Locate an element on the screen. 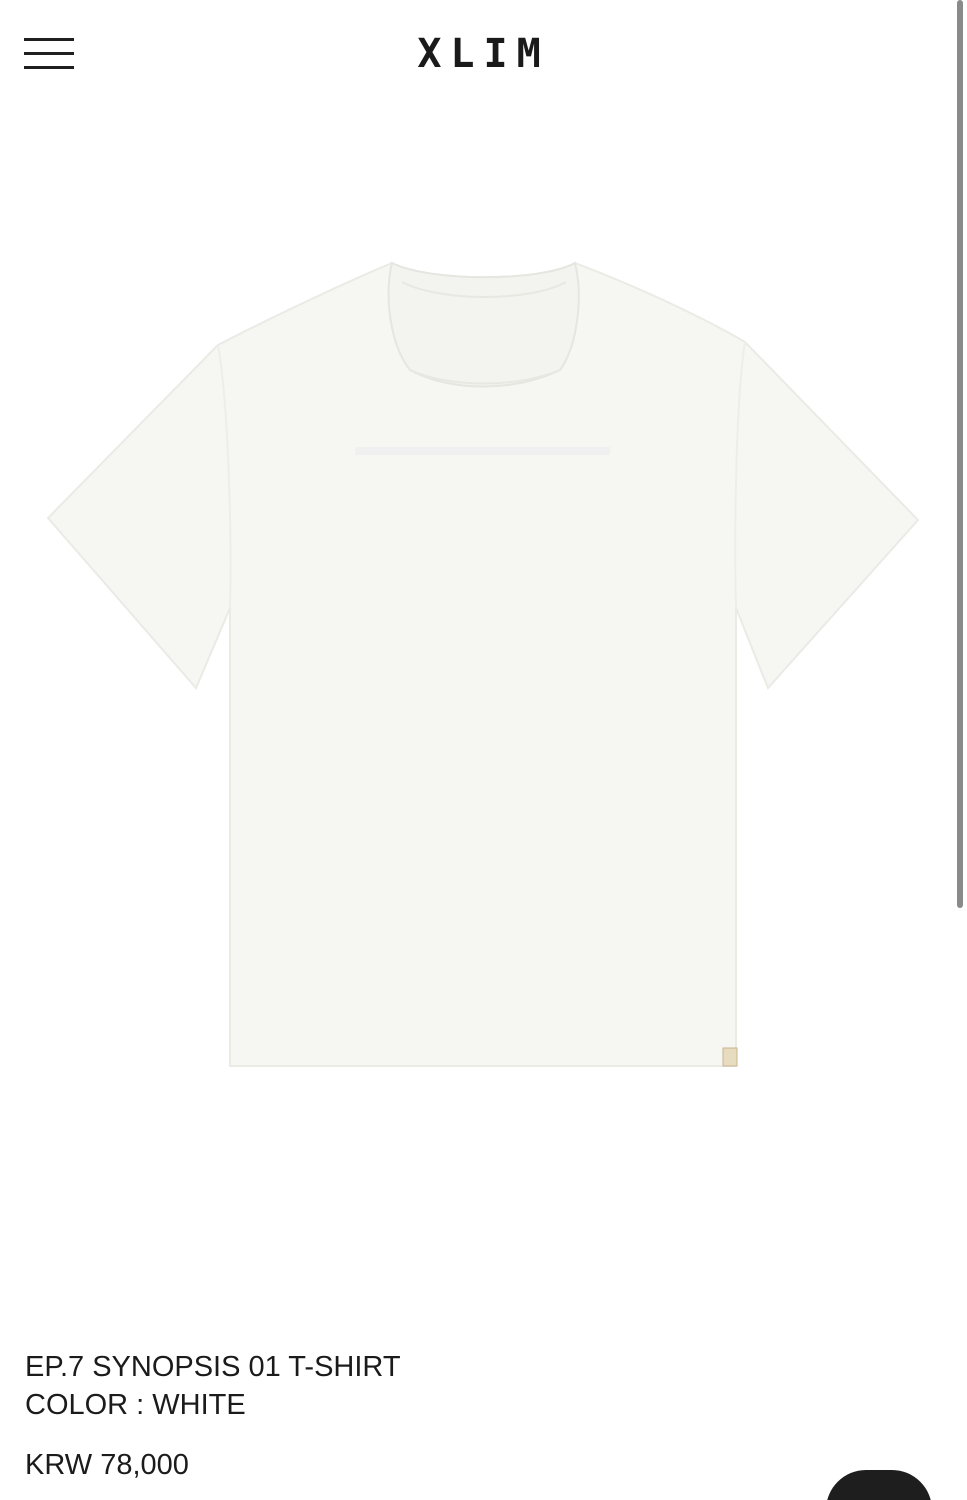 The height and width of the screenshot is (1500, 967). header: XLIM is located at coordinates (483, 55).